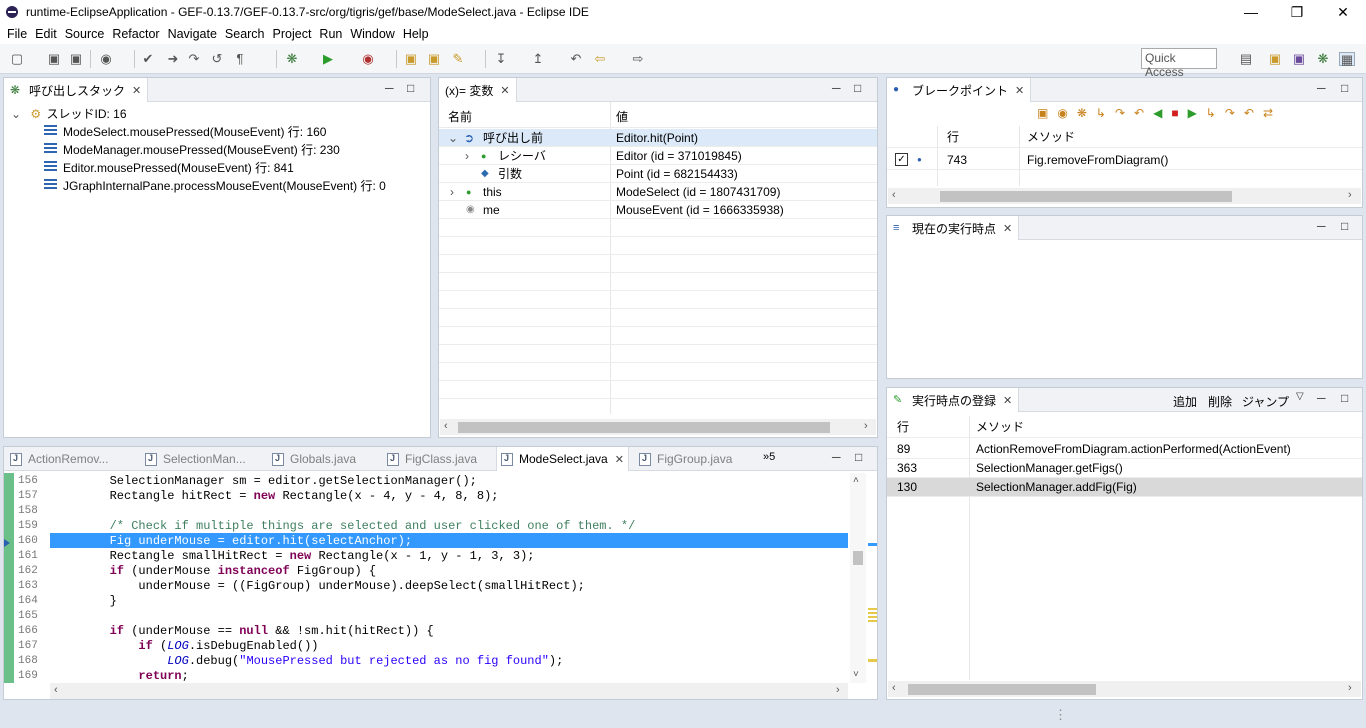 This screenshot has width=1366, height=728. What do you see at coordinates (1220, 401) in the screenshot?
I see `remove-button: 削除` at bounding box center [1220, 401].